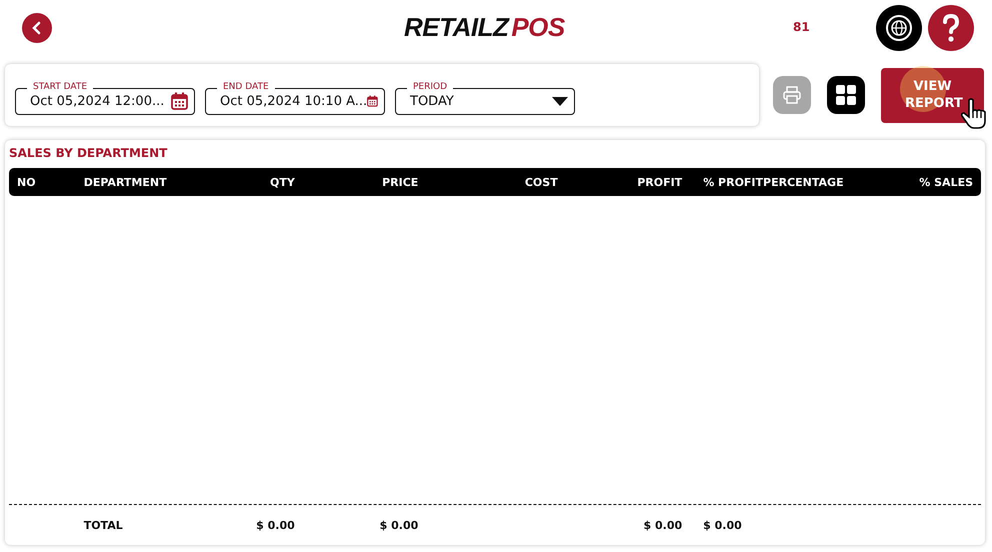 The width and height of the screenshot is (992, 552). I want to click on column-header: COST, so click(541, 182).